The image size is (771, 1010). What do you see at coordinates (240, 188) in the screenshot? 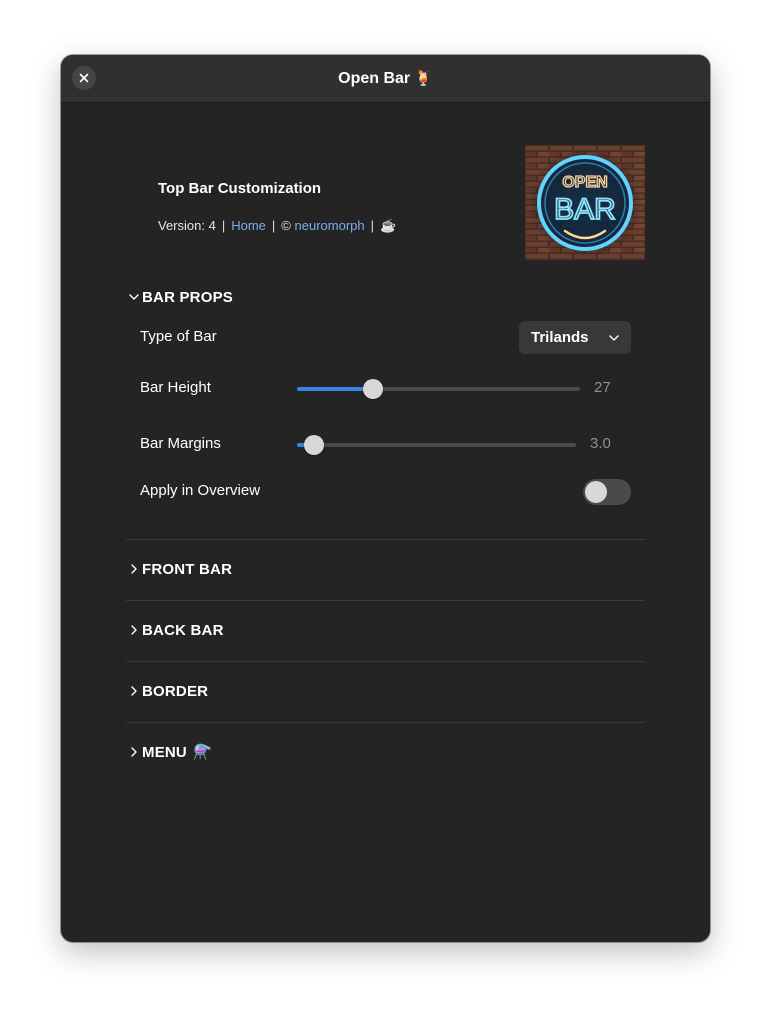
I see `page-title: Top Bar Customization` at bounding box center [240, 188].